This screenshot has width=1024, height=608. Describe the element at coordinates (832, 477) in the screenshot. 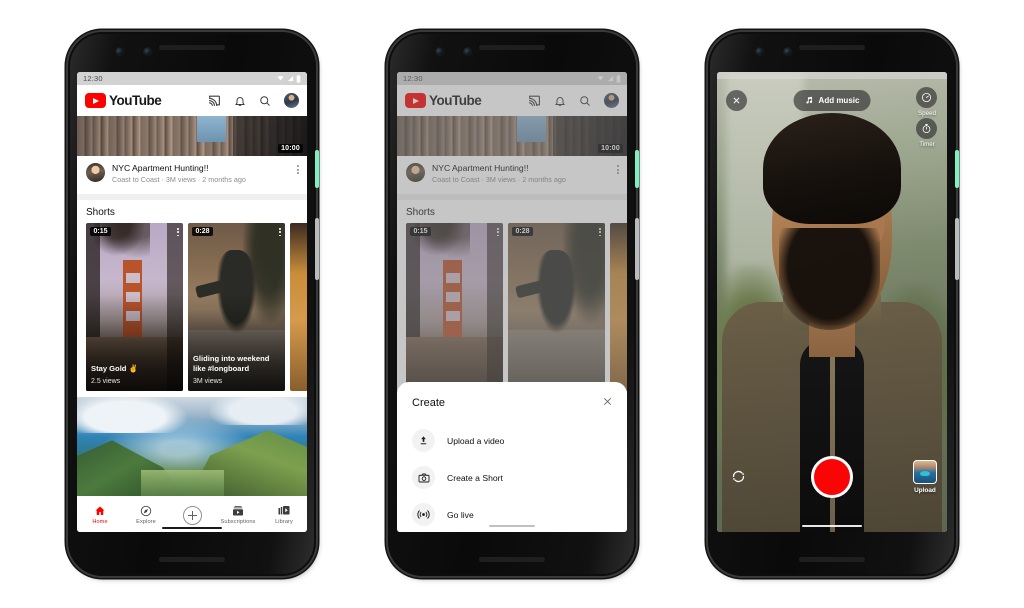

I see `record-button` at that location.